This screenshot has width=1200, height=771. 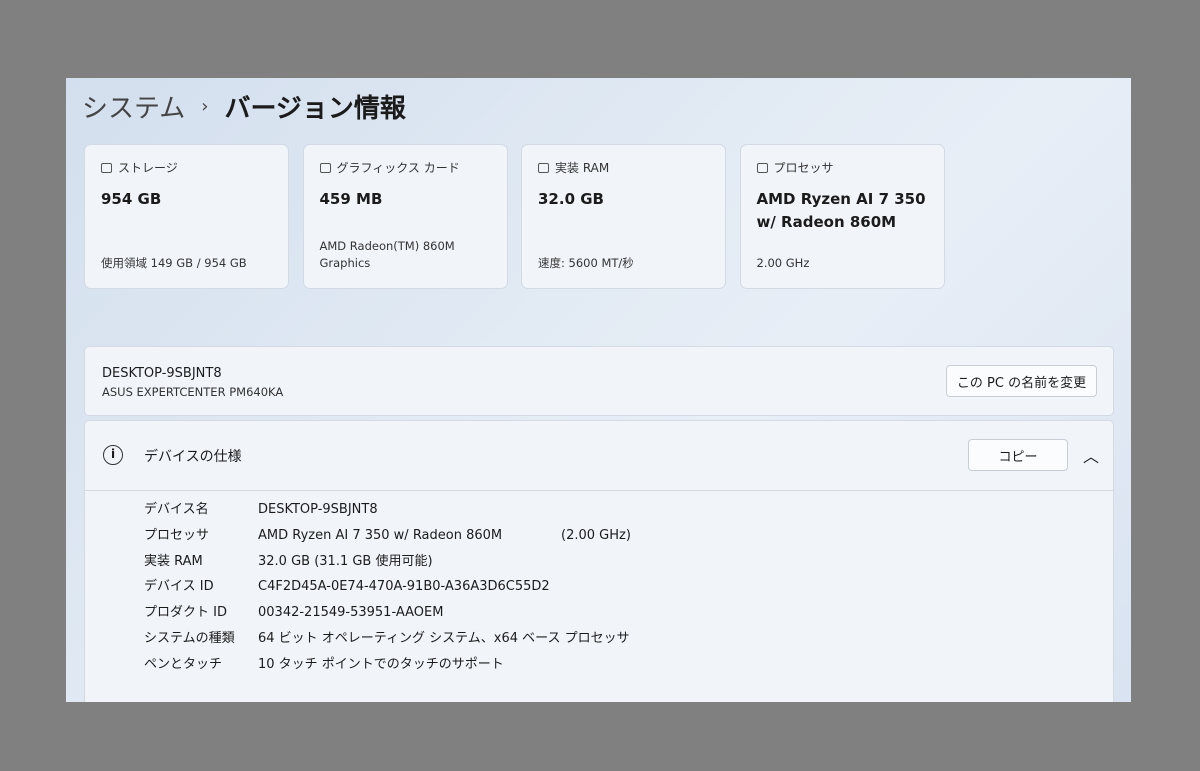 What do you see at coordinates (177, 535) in the screenshot?
I see `spec-label: プロセッサ` at bounding box center [177, 535].